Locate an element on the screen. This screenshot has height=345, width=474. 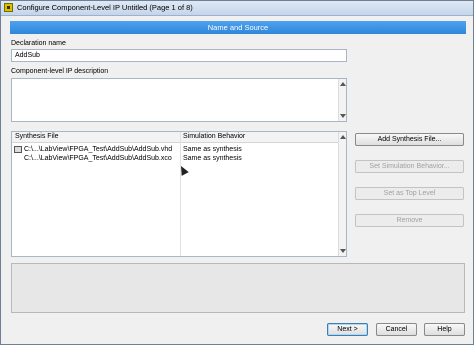
header-synthesis-file: Synthesis File is located at coordinates (37, 136).